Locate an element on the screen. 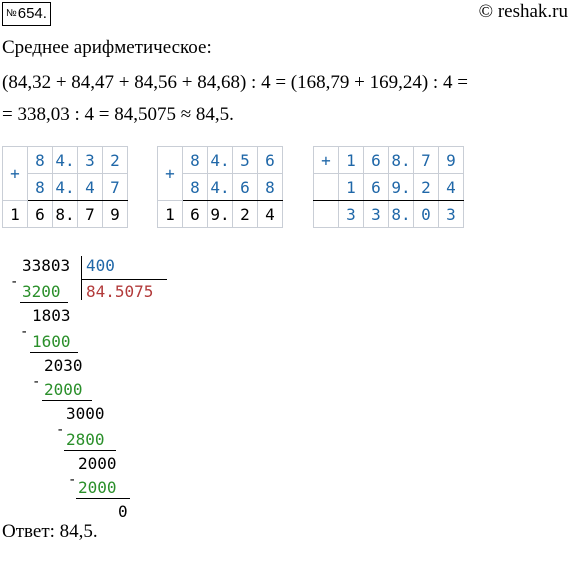 The width and height of the screenshot is (574, 566). final-remainder: 0 is located at coordinates (123, 511).